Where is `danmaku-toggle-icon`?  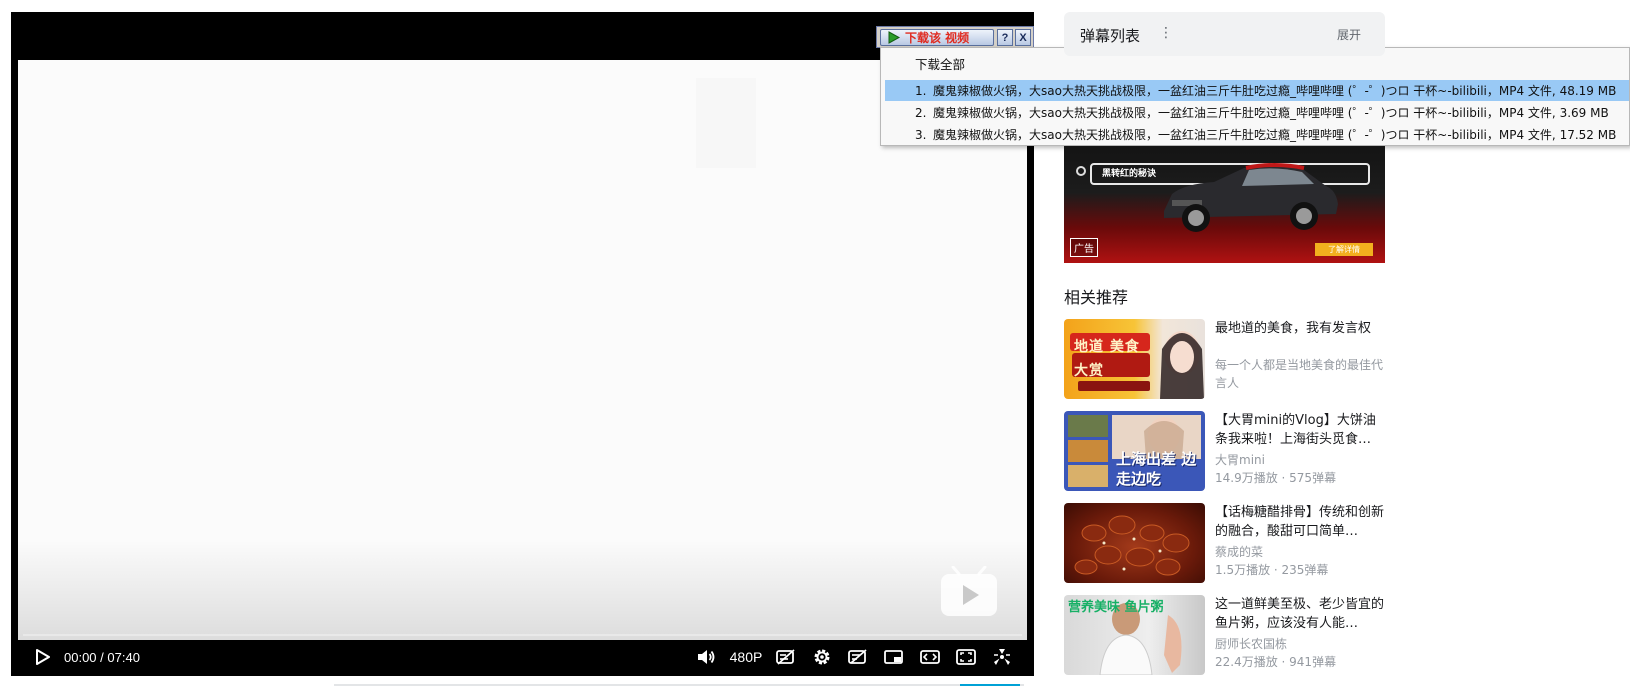
danmaku-toggle-icon is located at coordinates (786, 657).